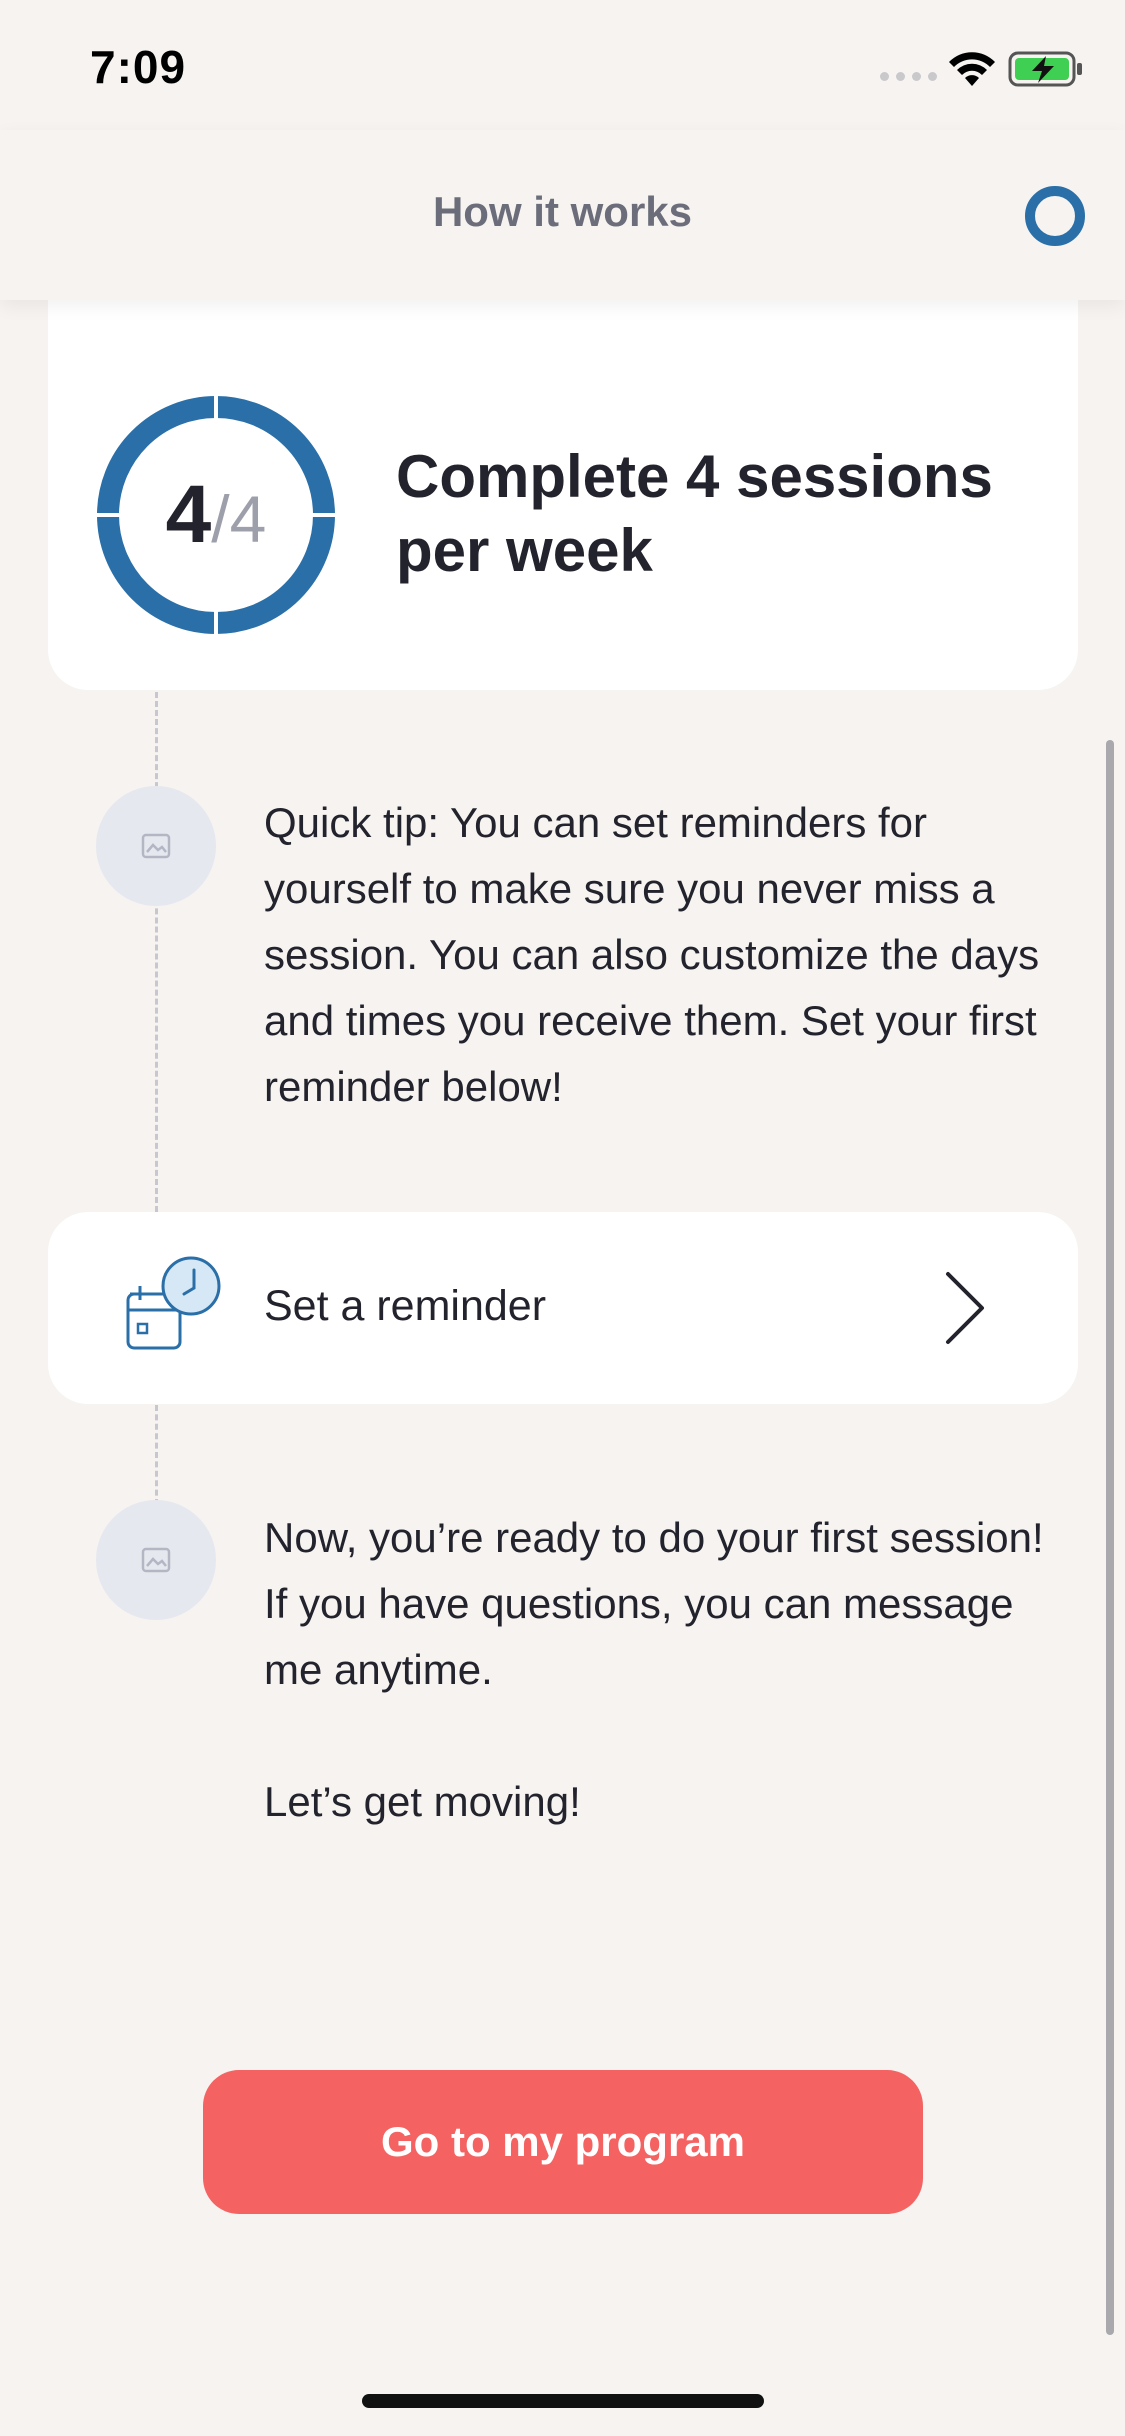 The height and width of the screenshot is (2436, 1125). I want to click on status-time: 7:09, so click(138, 67).